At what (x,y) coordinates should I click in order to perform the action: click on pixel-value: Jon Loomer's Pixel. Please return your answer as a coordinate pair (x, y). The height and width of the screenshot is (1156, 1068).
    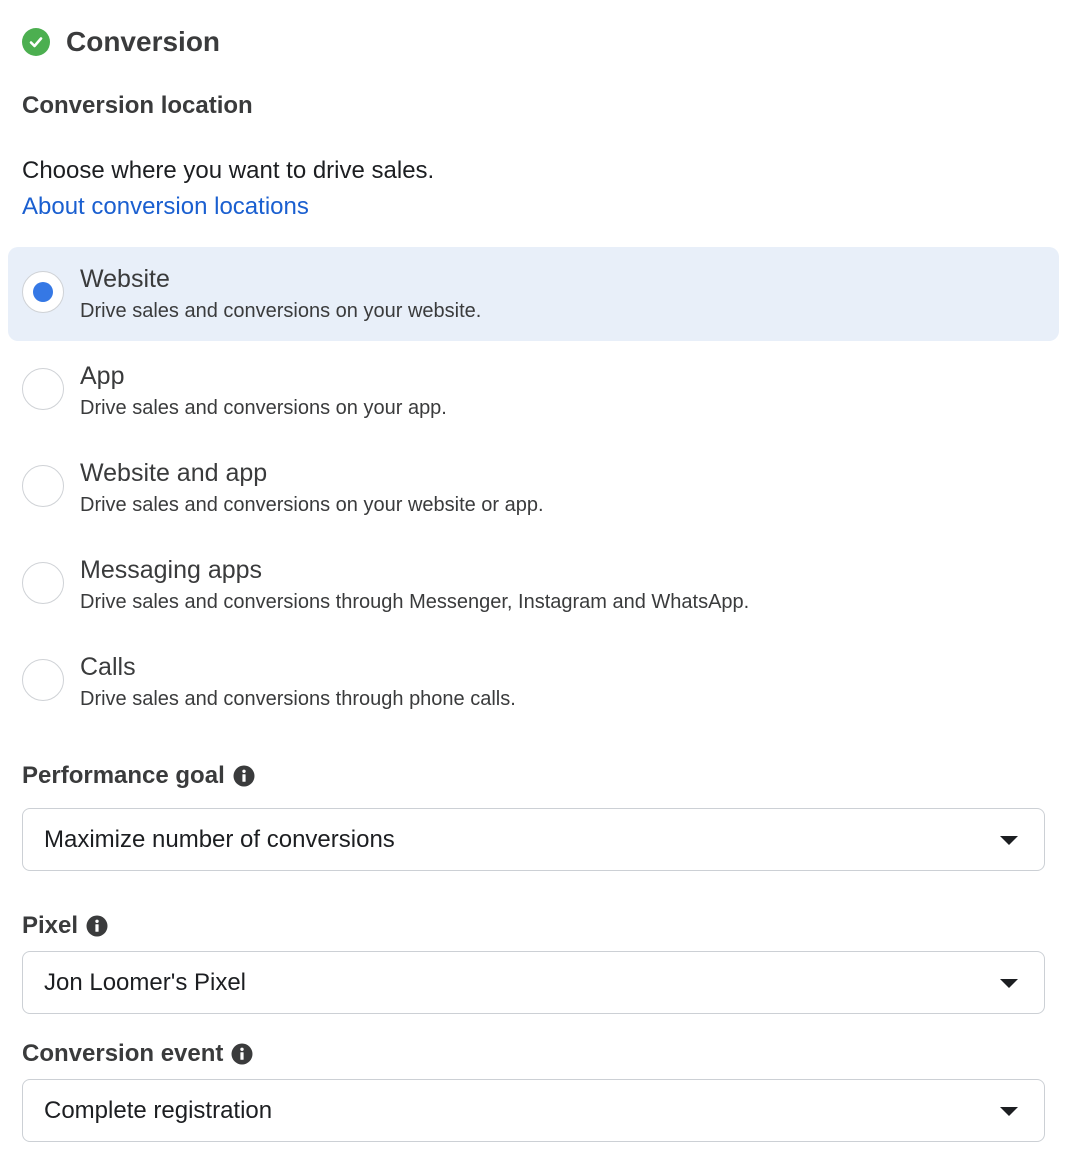
    Looking at the image, I should click on (145, 982).